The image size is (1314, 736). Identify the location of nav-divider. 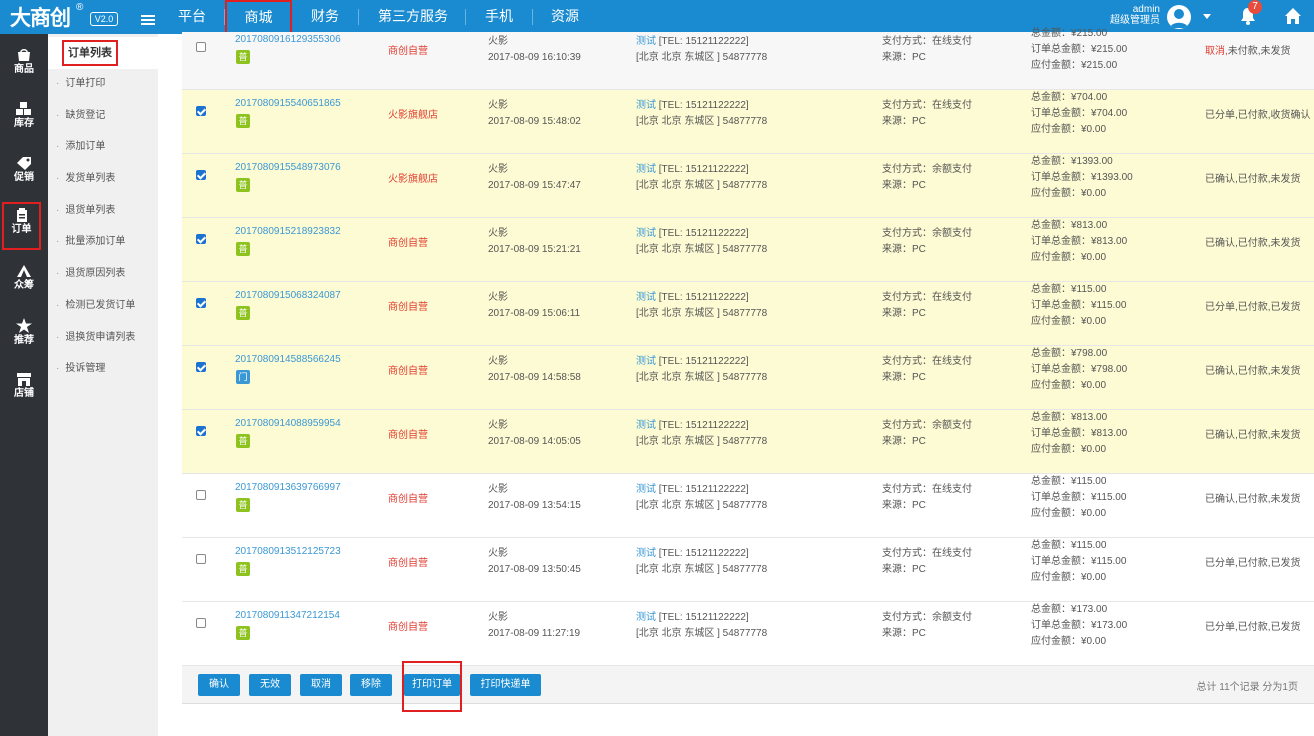
(358, 17).